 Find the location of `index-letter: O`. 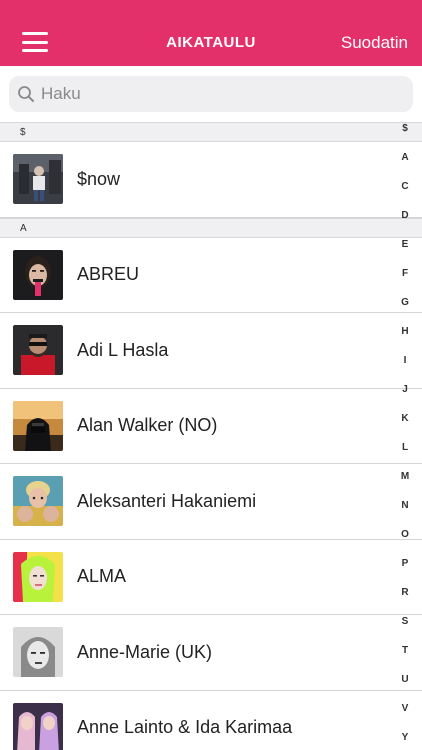

index-letter: O is located at coordinates (405, 534).